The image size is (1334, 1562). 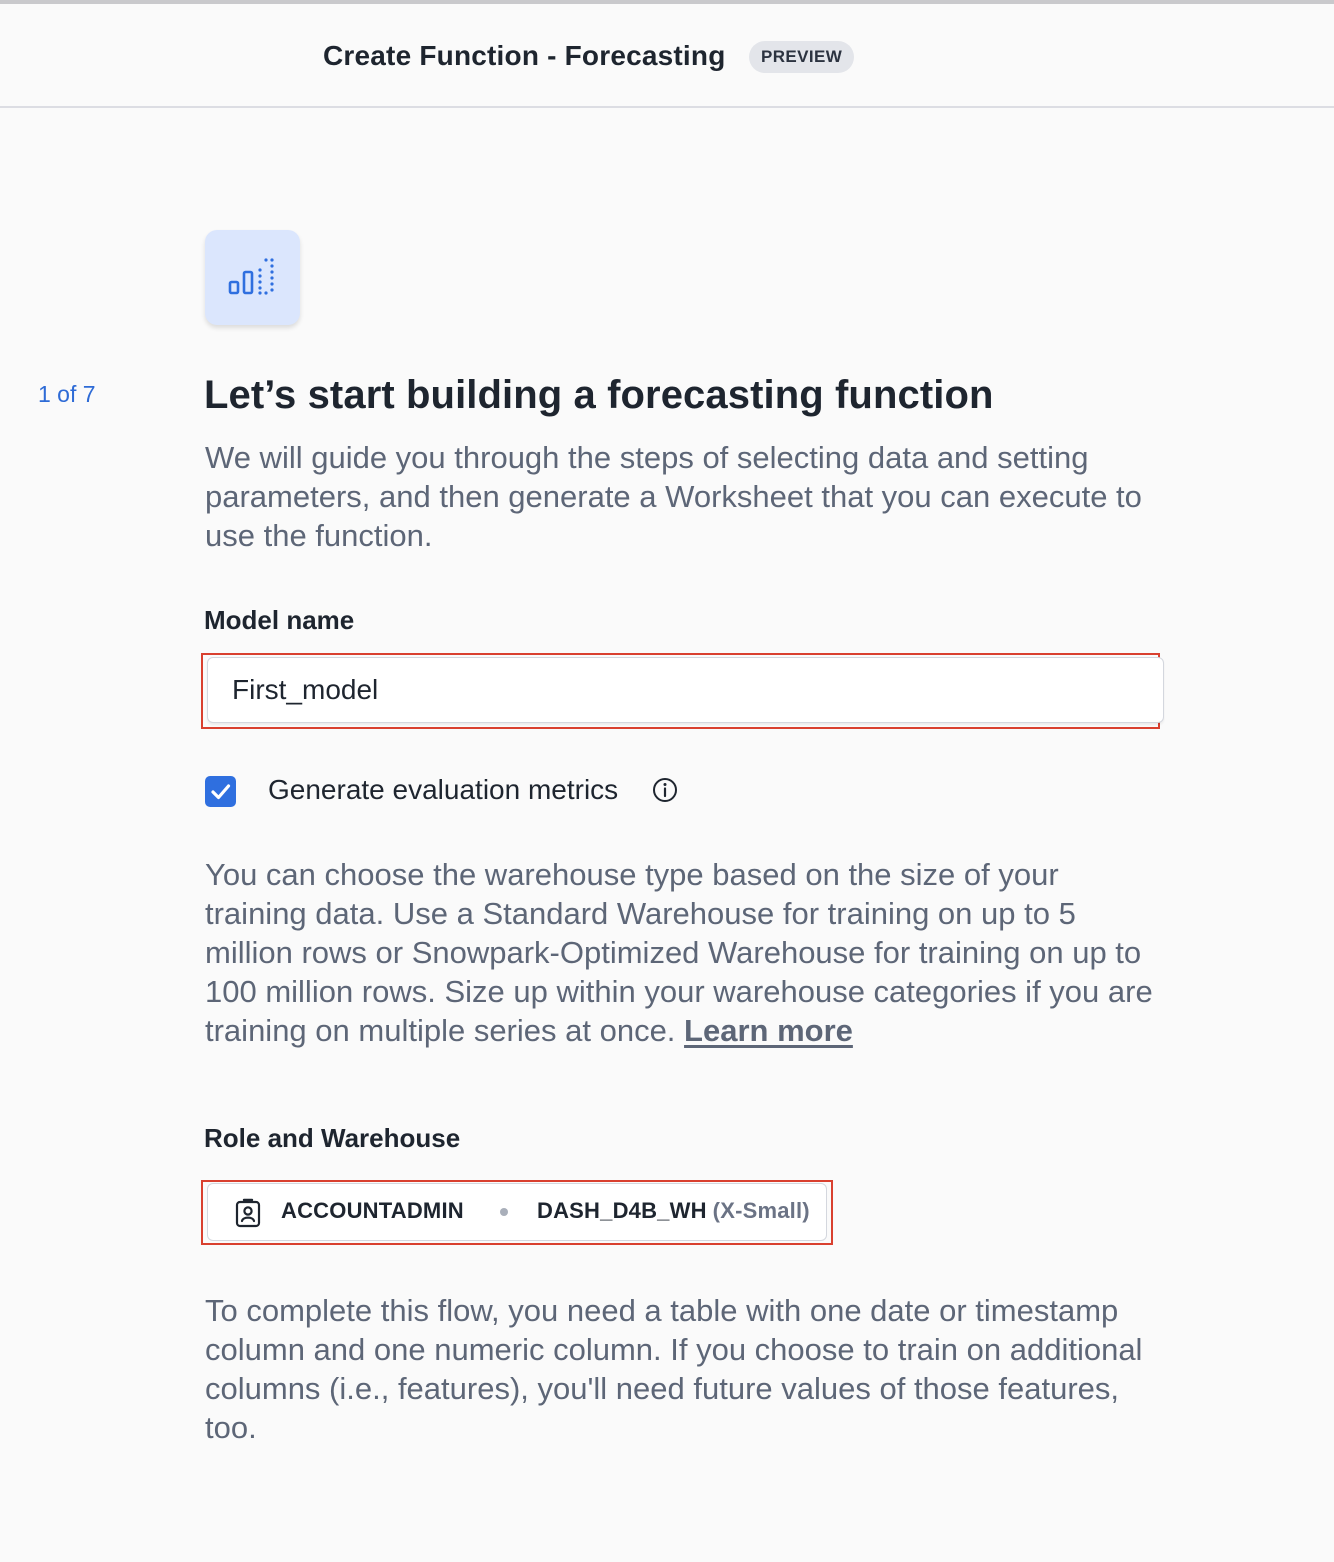 I want to click on role-warehouse-label: Role and Warehouse, so click(x=332, y=1138).